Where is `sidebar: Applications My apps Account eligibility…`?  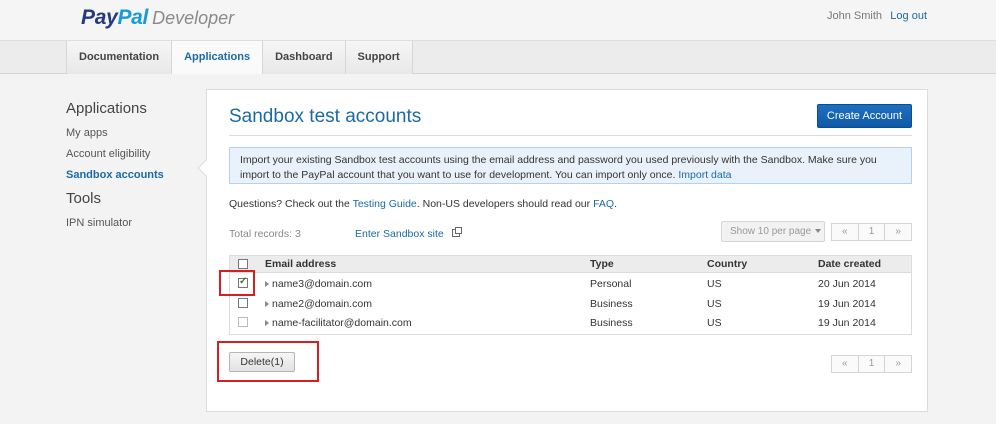
sidebar: Applications My apps Account eligibility… is located at coordinates (136, 169).